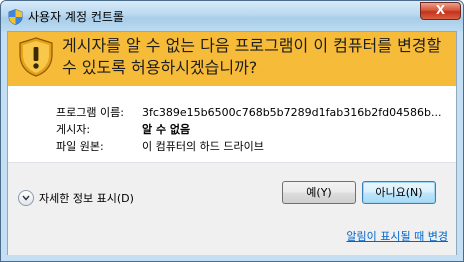 The width and height of the screenshot is (464, 262). Describe the element at coordinates (232, 16) in the screenshot. I see `title-bar: 사용자 계정 컨트롤 X` at that location.